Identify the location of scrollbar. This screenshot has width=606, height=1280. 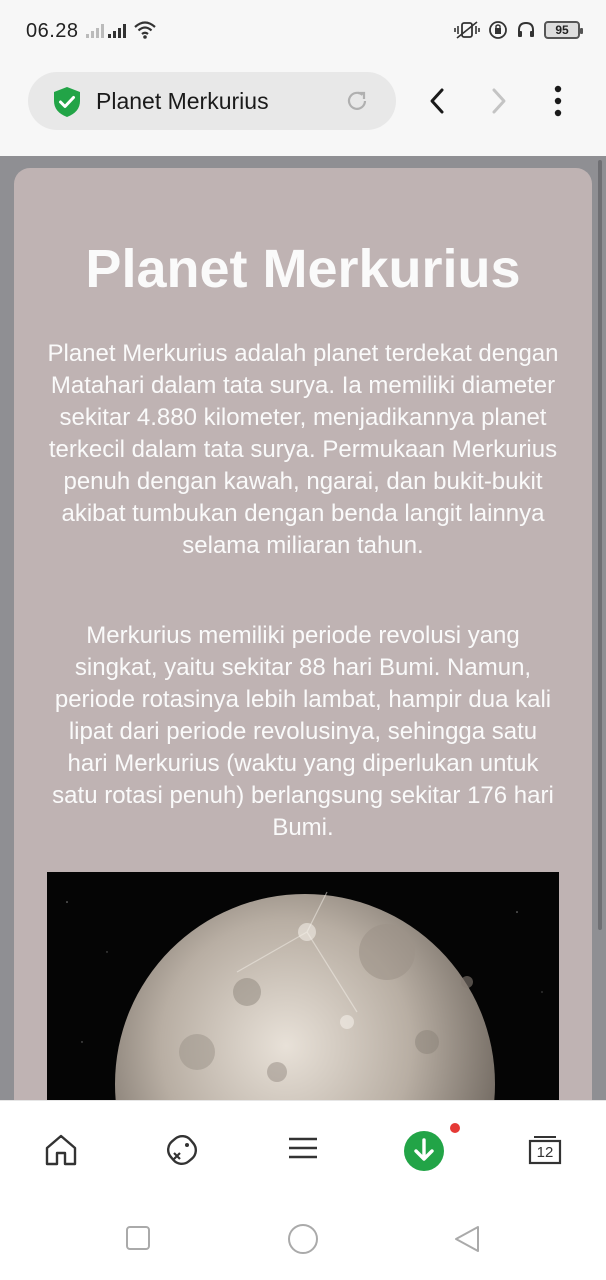
(600, 545).